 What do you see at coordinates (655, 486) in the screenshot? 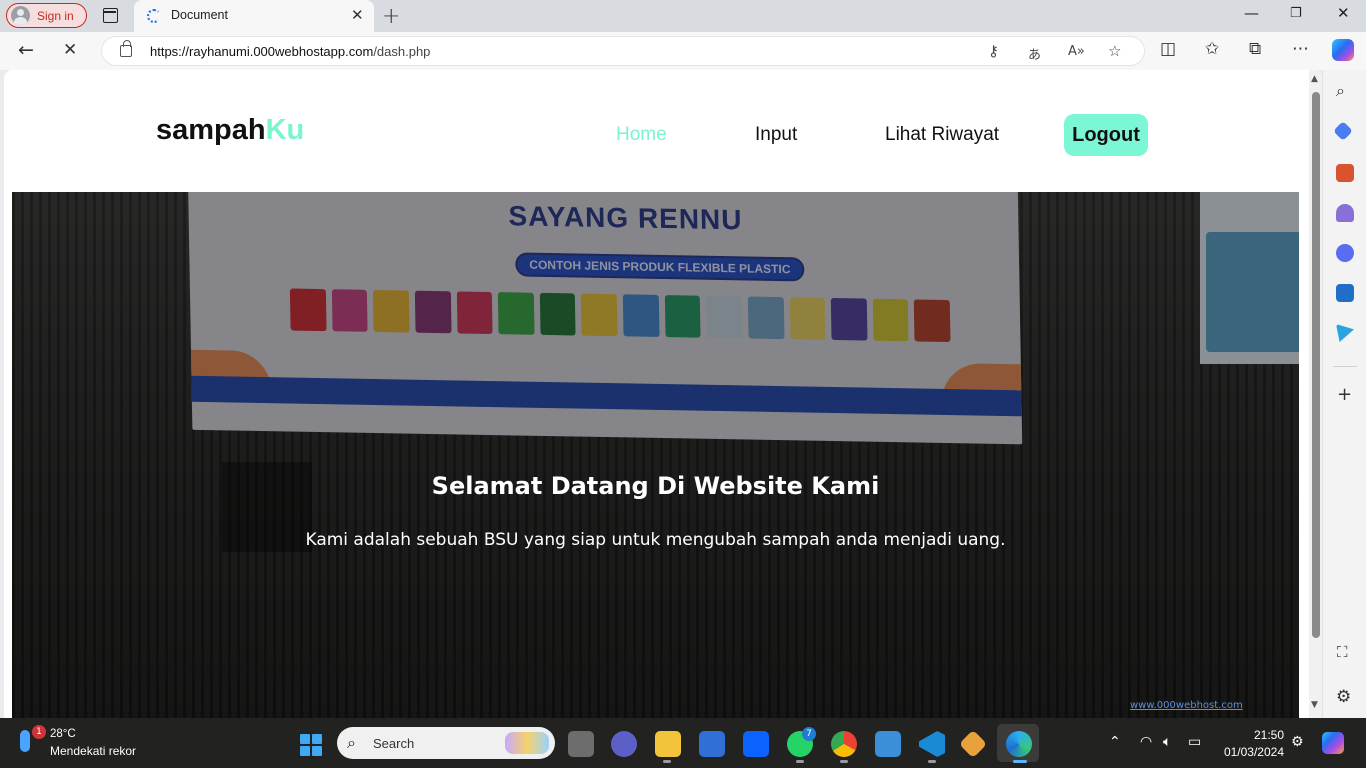
I see `hero-title: Selamat Datang Di Website Kami` at bounding box center [655, 486].